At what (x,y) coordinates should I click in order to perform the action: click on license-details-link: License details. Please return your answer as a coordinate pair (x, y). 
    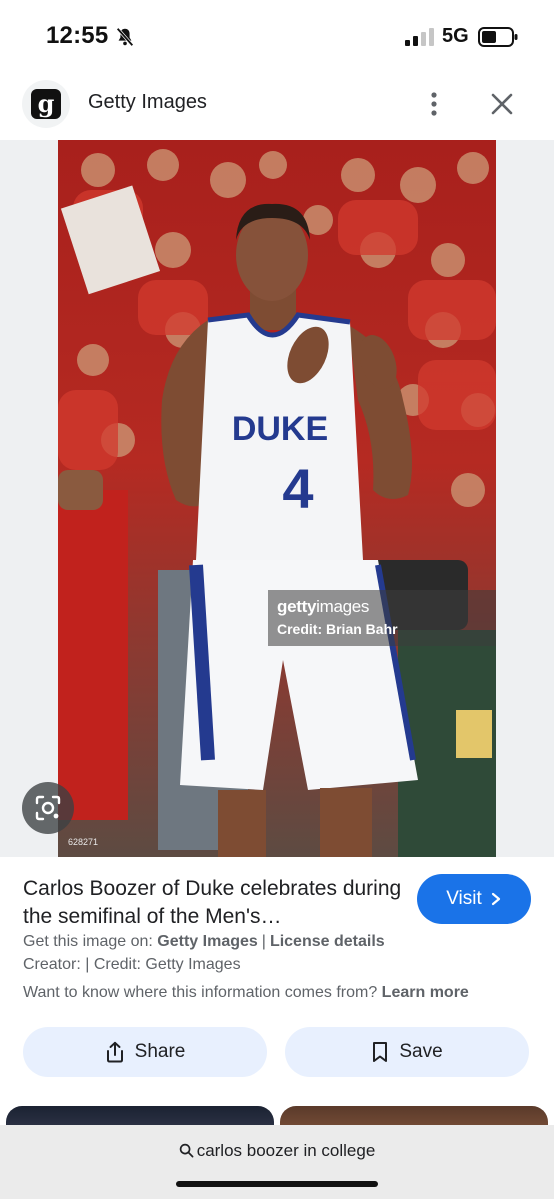
    Looking at the image, I should click on (327, 941).